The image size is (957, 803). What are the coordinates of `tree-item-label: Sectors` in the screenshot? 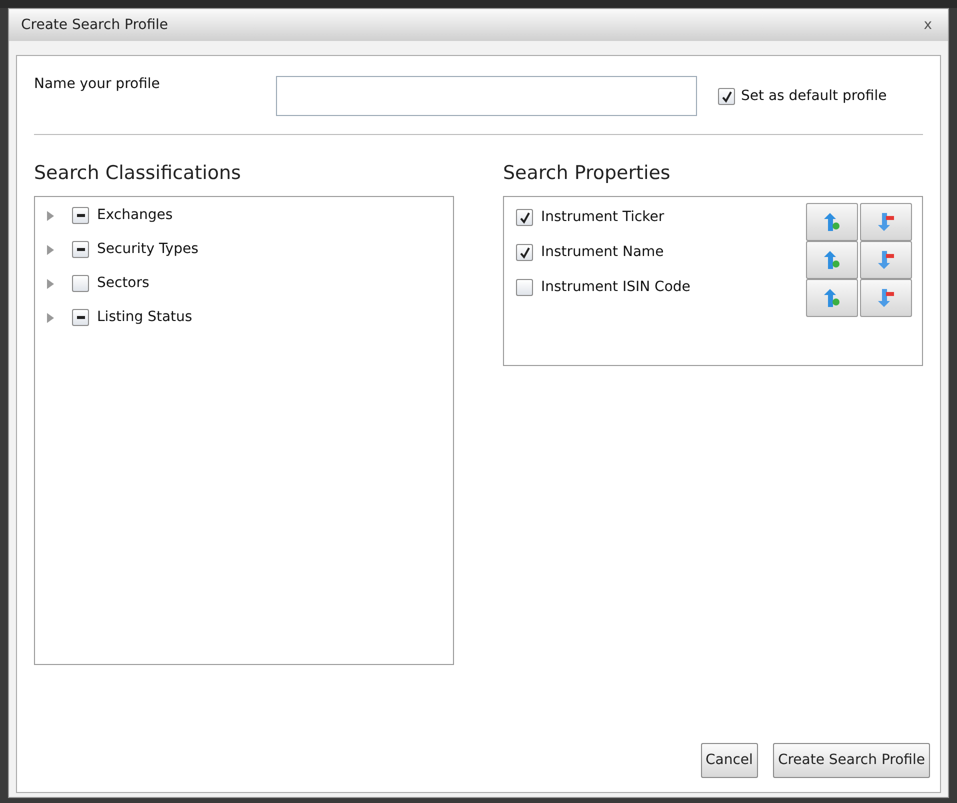 It's located at (123, 283).